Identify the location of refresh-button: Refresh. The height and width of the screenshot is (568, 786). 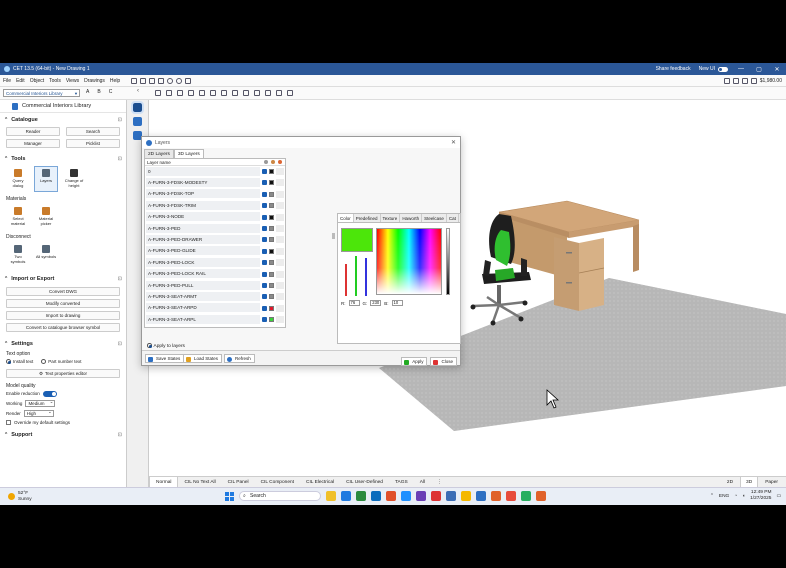
(239, 358).